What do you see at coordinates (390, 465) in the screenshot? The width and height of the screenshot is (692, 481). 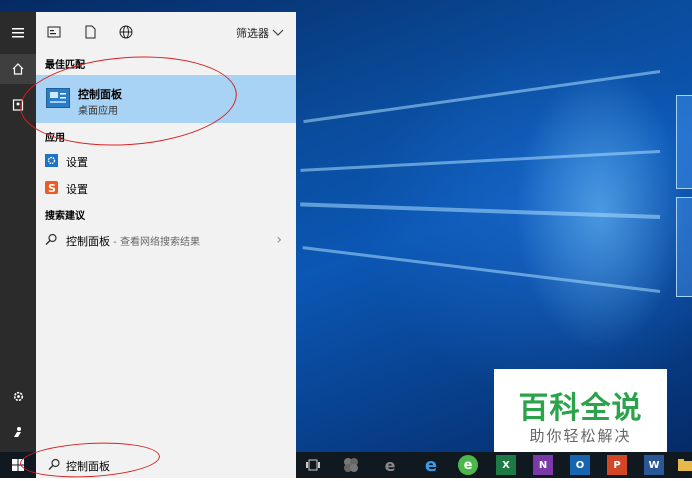 I see `ie-icon: e` at bounding box center [390, 465].